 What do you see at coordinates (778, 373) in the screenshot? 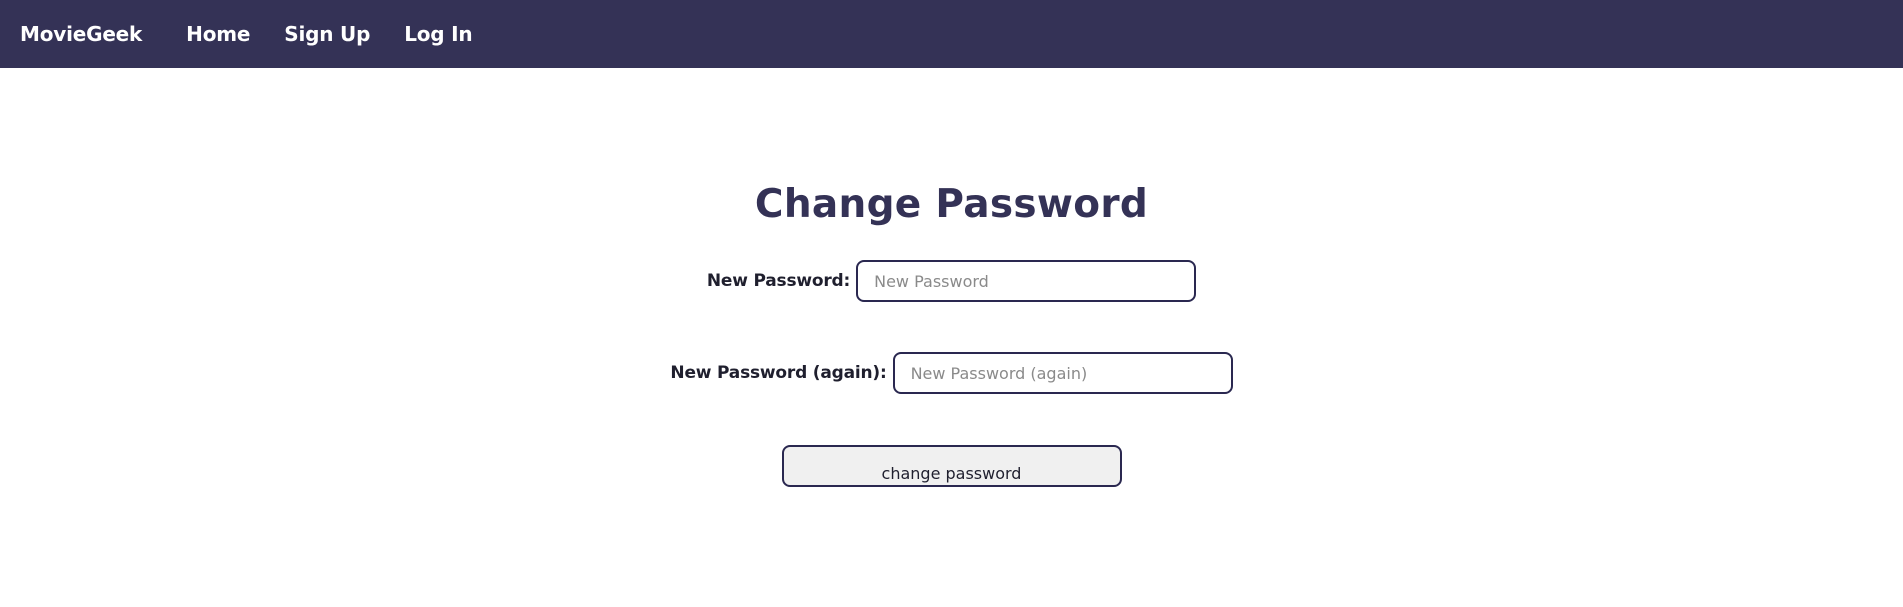
I see `new-password-again-label: New Password (again):` at bounding box center [778, 373].